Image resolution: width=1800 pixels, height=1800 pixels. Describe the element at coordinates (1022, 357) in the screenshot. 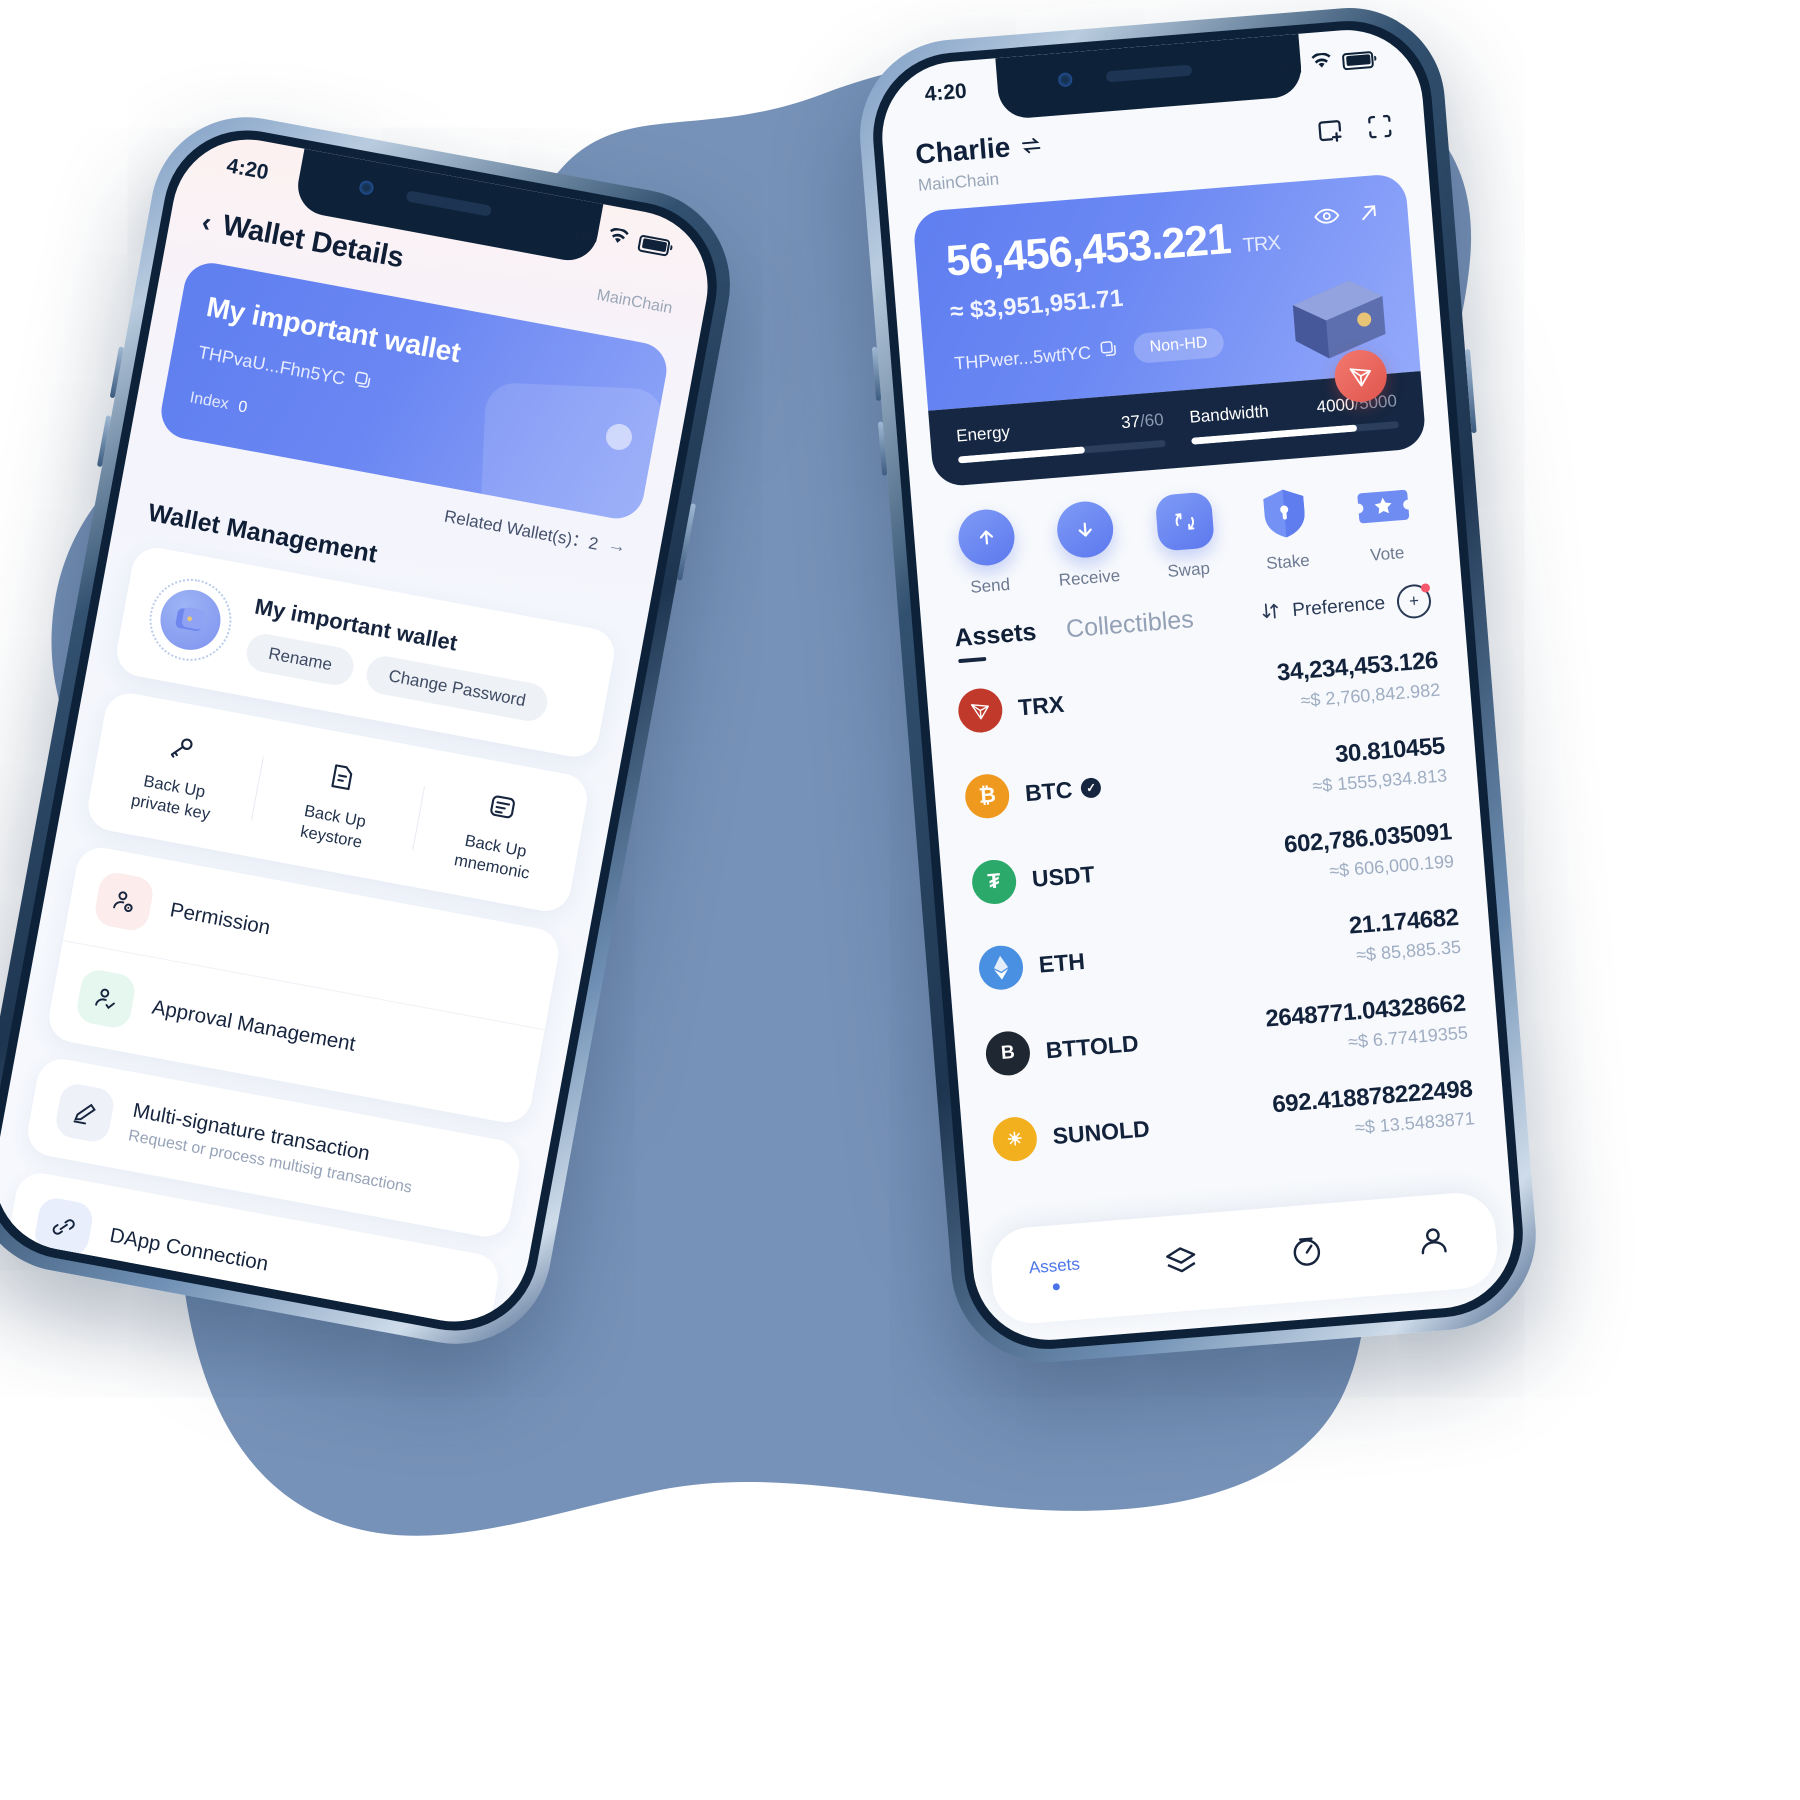

I see `account-address: THPwer...5wtfYC` at that location.